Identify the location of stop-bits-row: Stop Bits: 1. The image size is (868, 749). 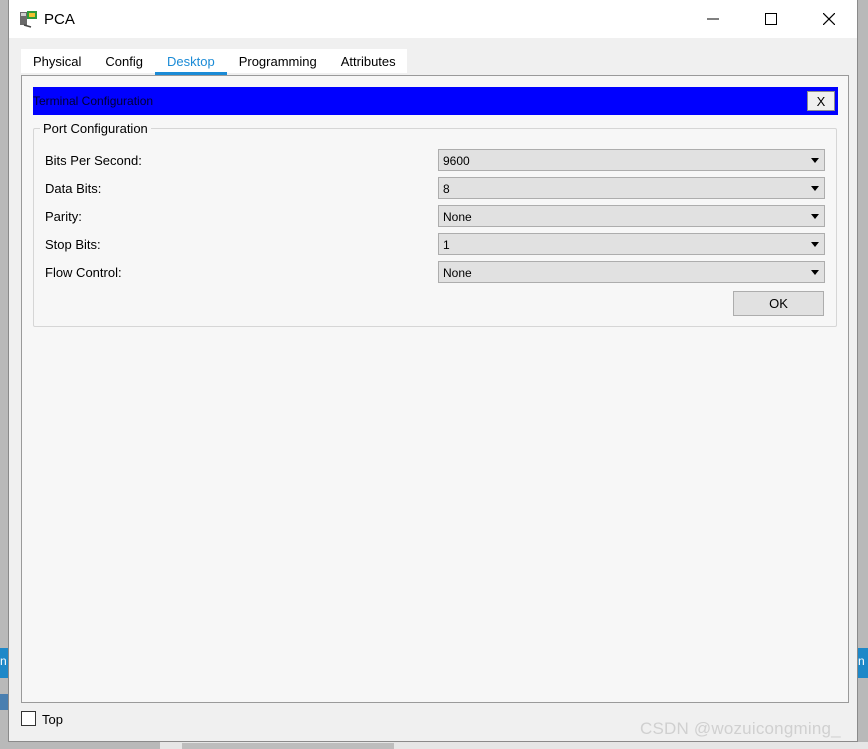
(435, 244).